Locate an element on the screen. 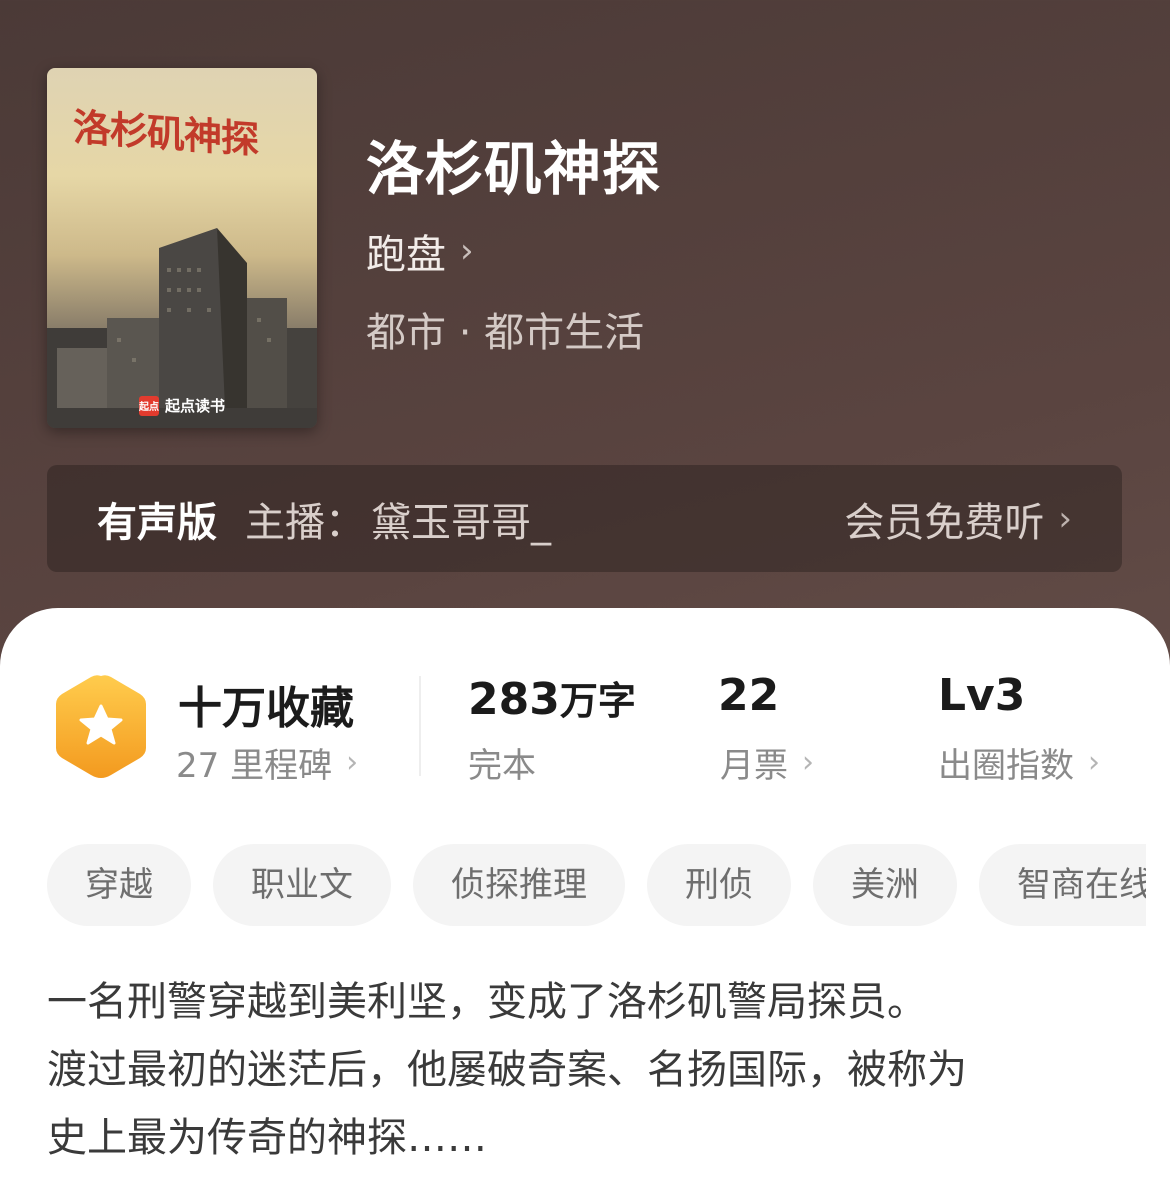 Image resolution: width=1170 pixels, height=1182 pixels. monthly-tickets-count: 22 is located at coordinates (749, 695).